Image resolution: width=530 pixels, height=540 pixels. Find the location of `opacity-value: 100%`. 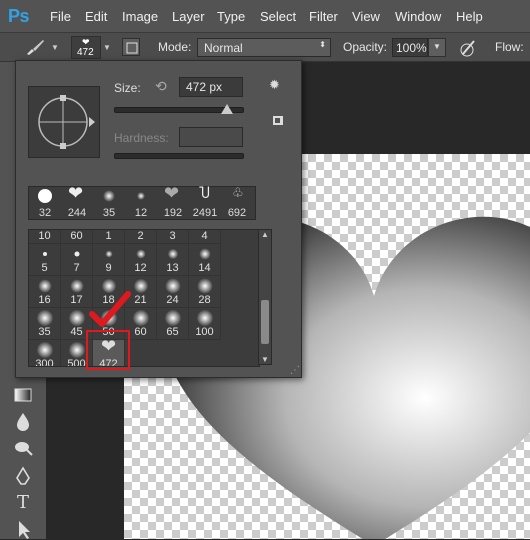

opacity-value: 100% is located at coordinates (411, 48).